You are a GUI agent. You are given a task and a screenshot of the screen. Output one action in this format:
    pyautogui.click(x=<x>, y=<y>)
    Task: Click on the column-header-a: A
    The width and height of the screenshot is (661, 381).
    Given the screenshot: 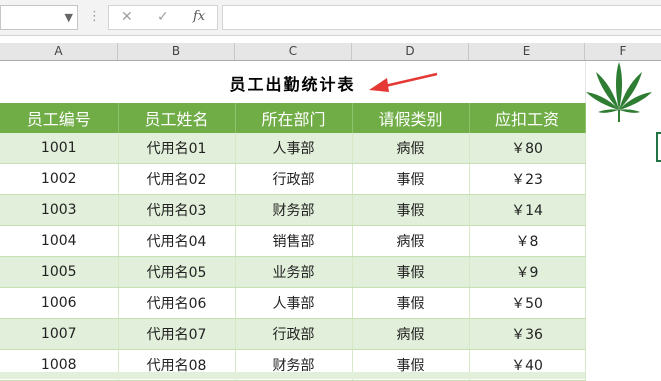 What is the action you would take?
    pyautogui.click(x=59, y=51)
    